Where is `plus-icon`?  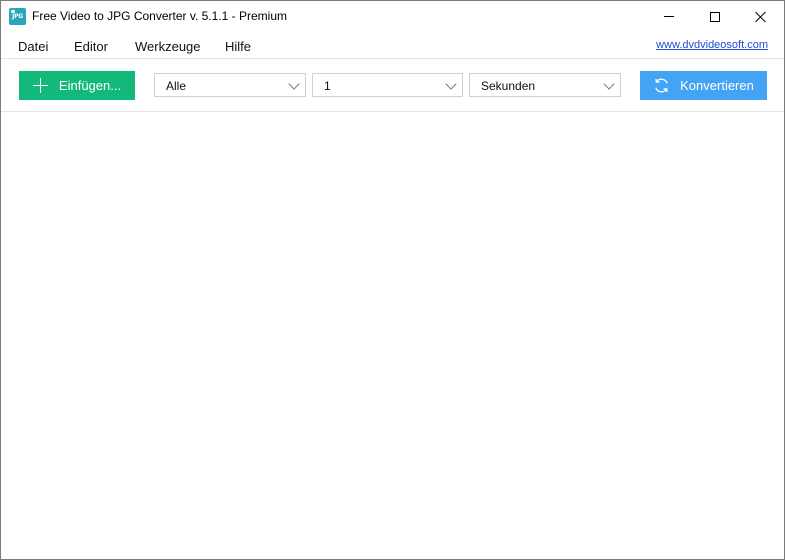
plus-icon is located at coordinates (40, 85).